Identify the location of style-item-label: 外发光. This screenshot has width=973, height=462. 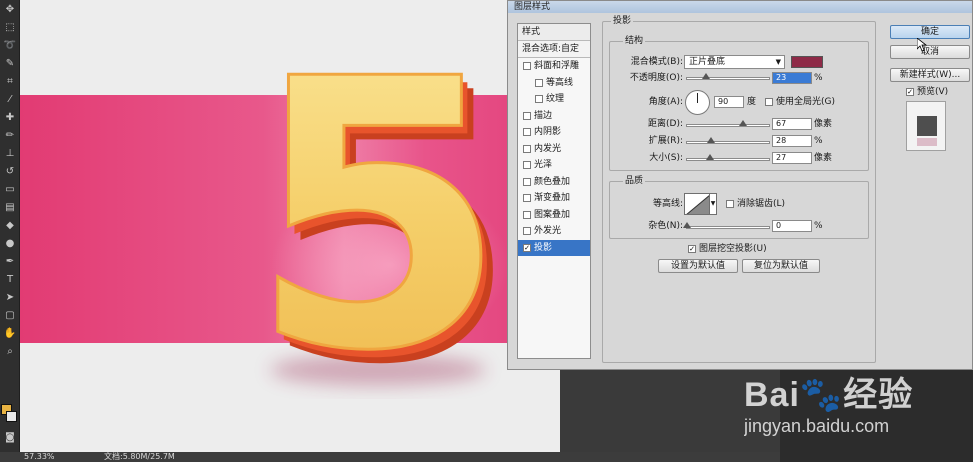
(548, 231).